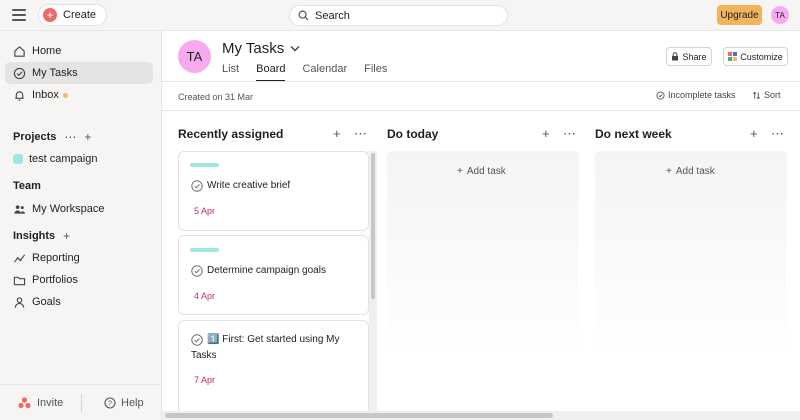 This screenshot has width=800, height=420. I want to click on invite-button: Invite, so click(40, 403).